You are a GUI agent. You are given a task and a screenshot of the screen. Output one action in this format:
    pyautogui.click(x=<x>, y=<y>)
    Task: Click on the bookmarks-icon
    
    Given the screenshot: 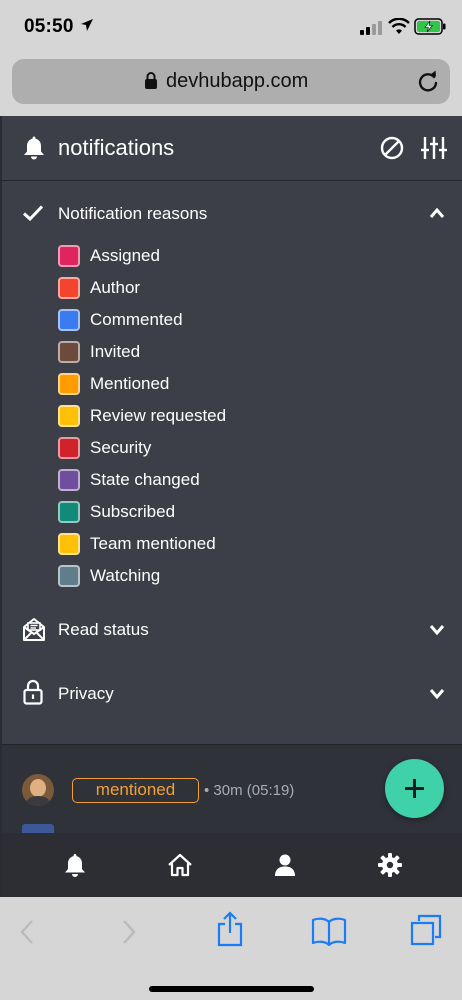 What is the action you would take?
    pyautogui.click(x=329, y=931)
    